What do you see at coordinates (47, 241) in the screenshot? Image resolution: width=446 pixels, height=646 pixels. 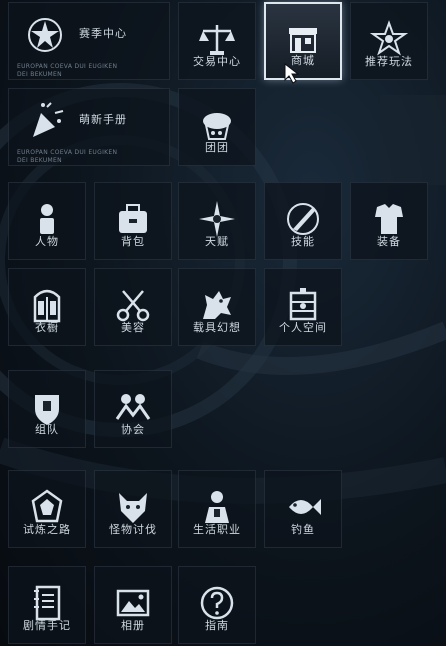 I see `character-label: 人物` at bounding box center [47, 241].